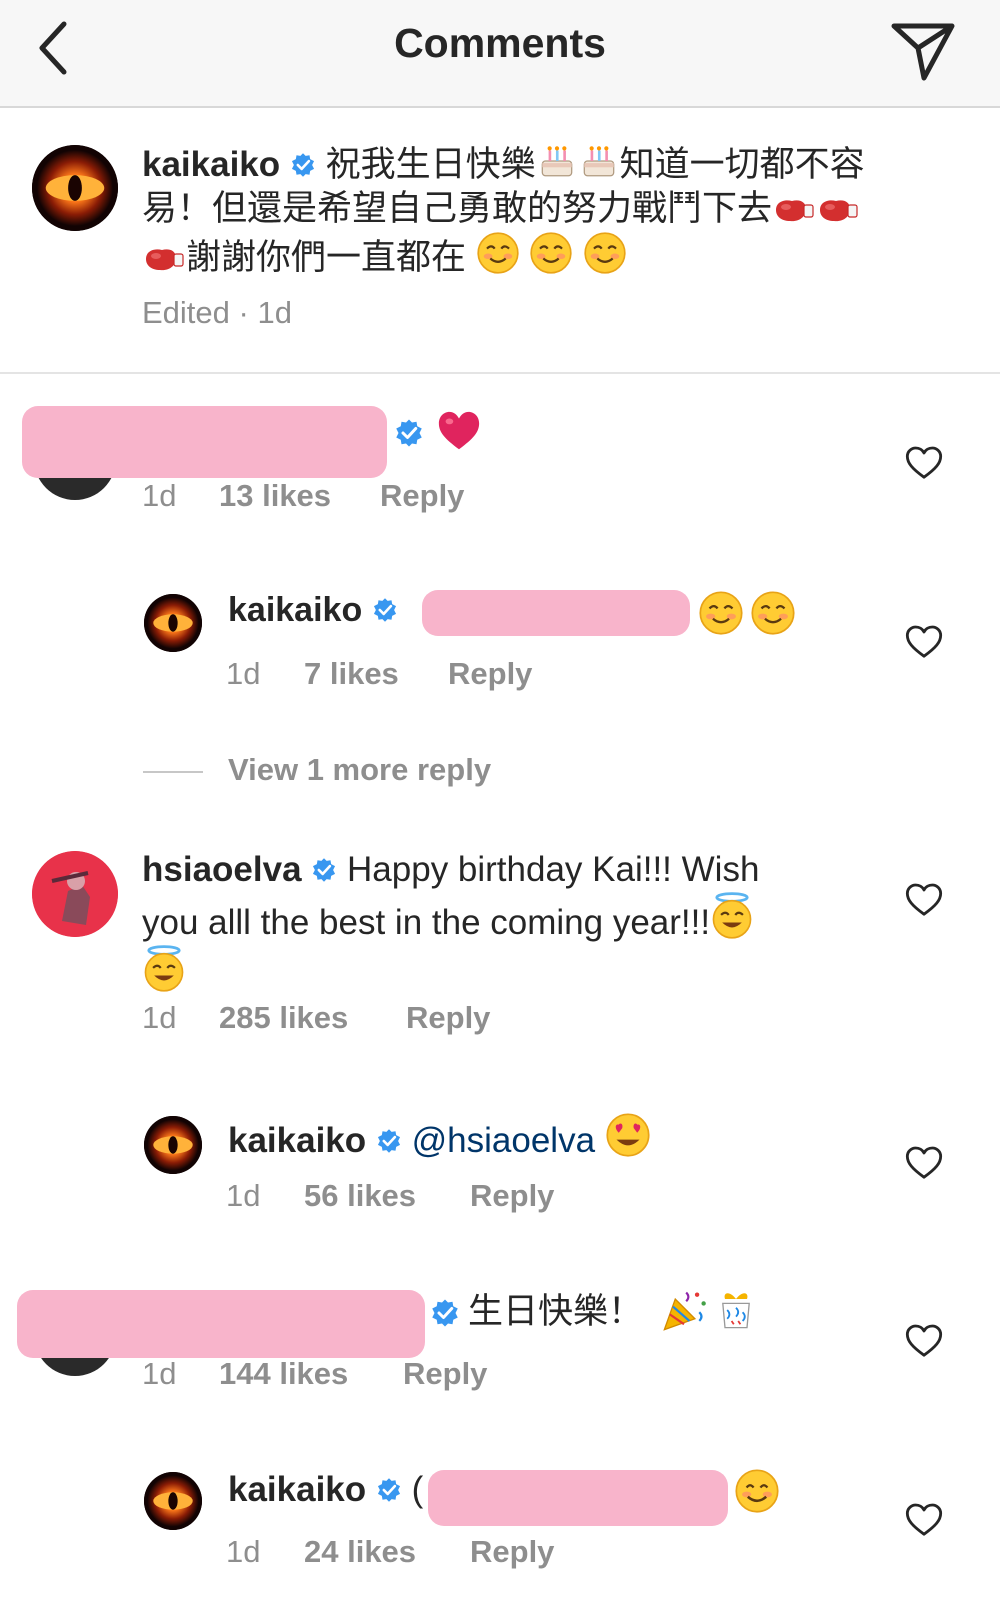 This screenshot has height=1624, width=1000. I want to click on comment-likes: 56 likes, so click(360, 1196).